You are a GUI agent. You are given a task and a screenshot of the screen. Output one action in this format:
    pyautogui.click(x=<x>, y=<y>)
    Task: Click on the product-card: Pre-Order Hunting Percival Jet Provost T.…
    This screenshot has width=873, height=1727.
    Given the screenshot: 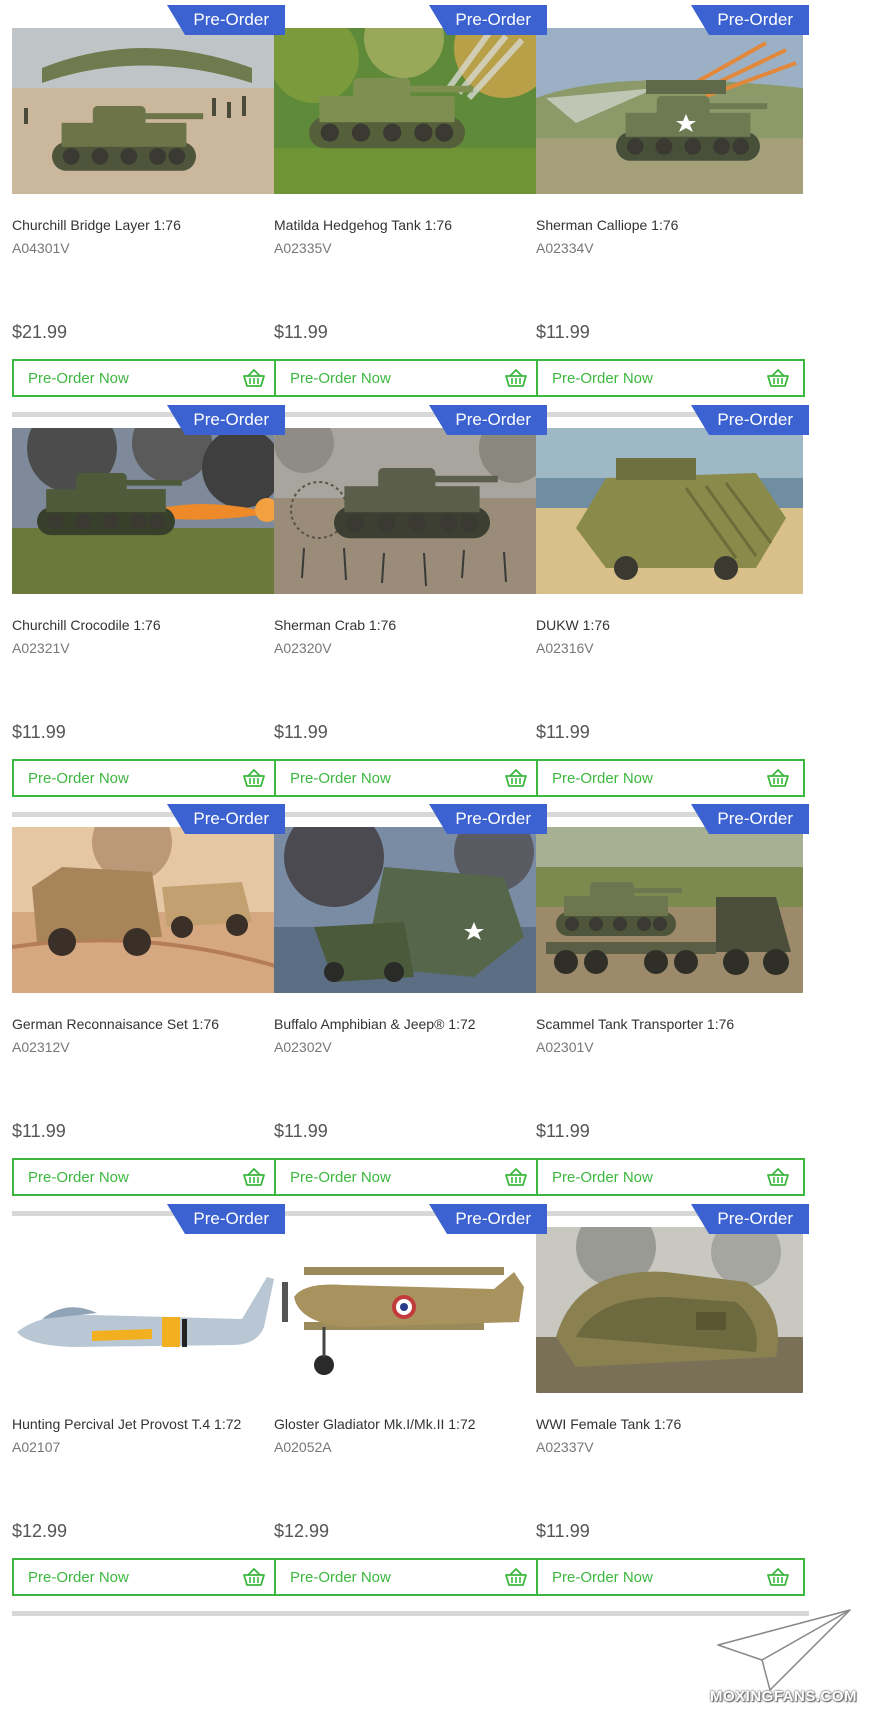 What is the action you would take?
    pyautogui.click(x=148, y=1419)
    